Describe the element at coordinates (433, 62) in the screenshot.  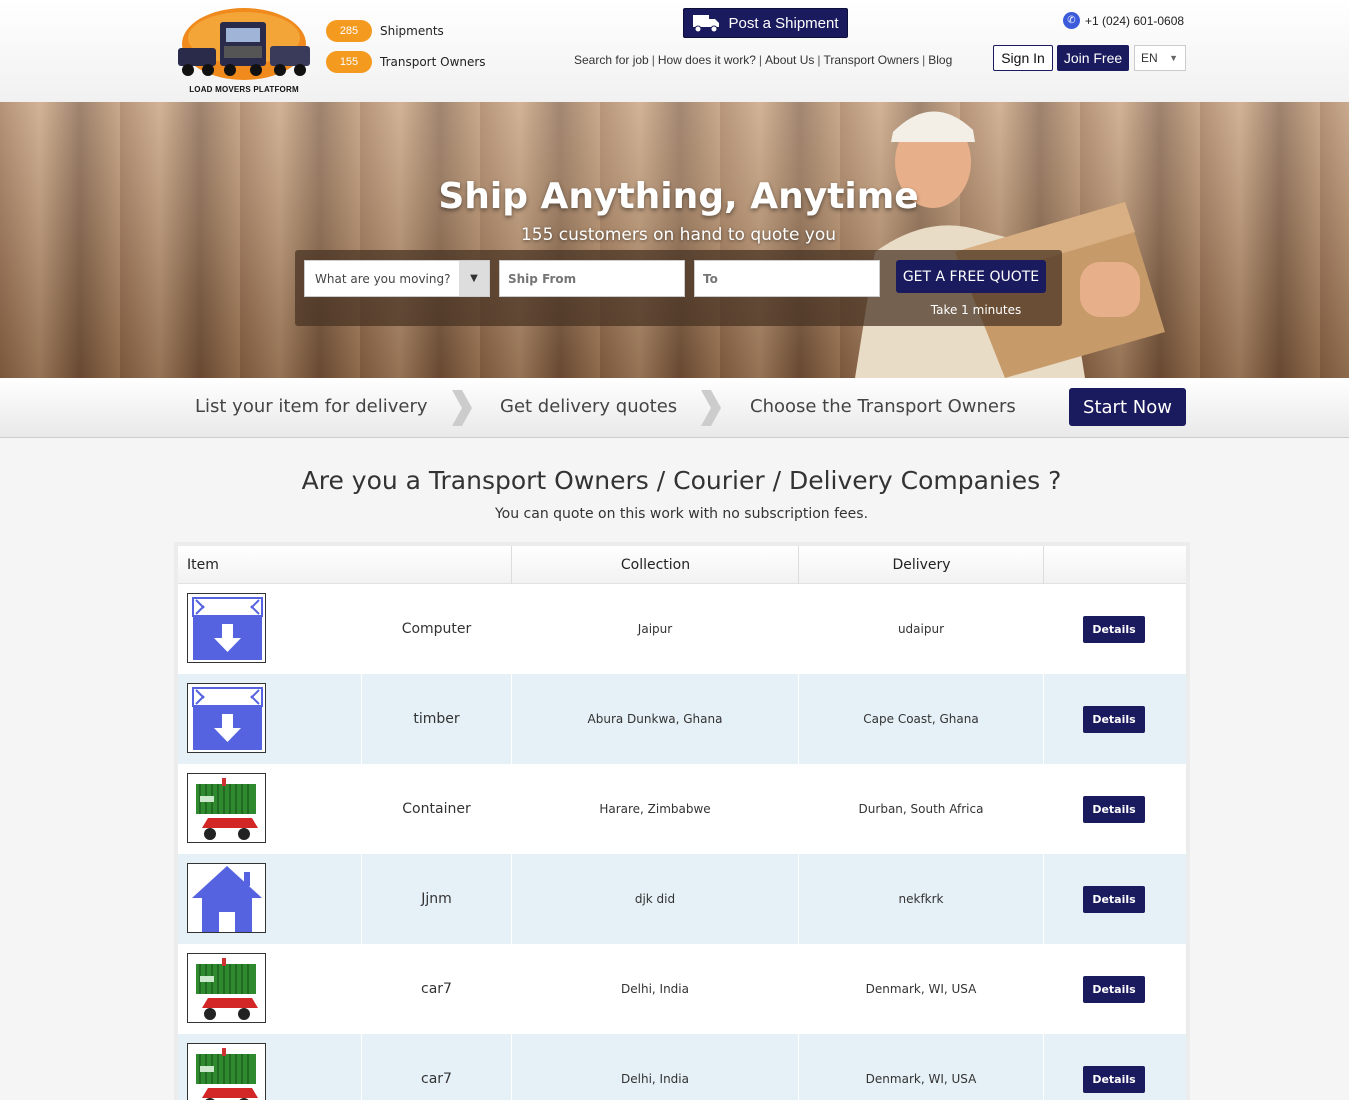
I see `transport-owners-label: Transport Owners` at that location.